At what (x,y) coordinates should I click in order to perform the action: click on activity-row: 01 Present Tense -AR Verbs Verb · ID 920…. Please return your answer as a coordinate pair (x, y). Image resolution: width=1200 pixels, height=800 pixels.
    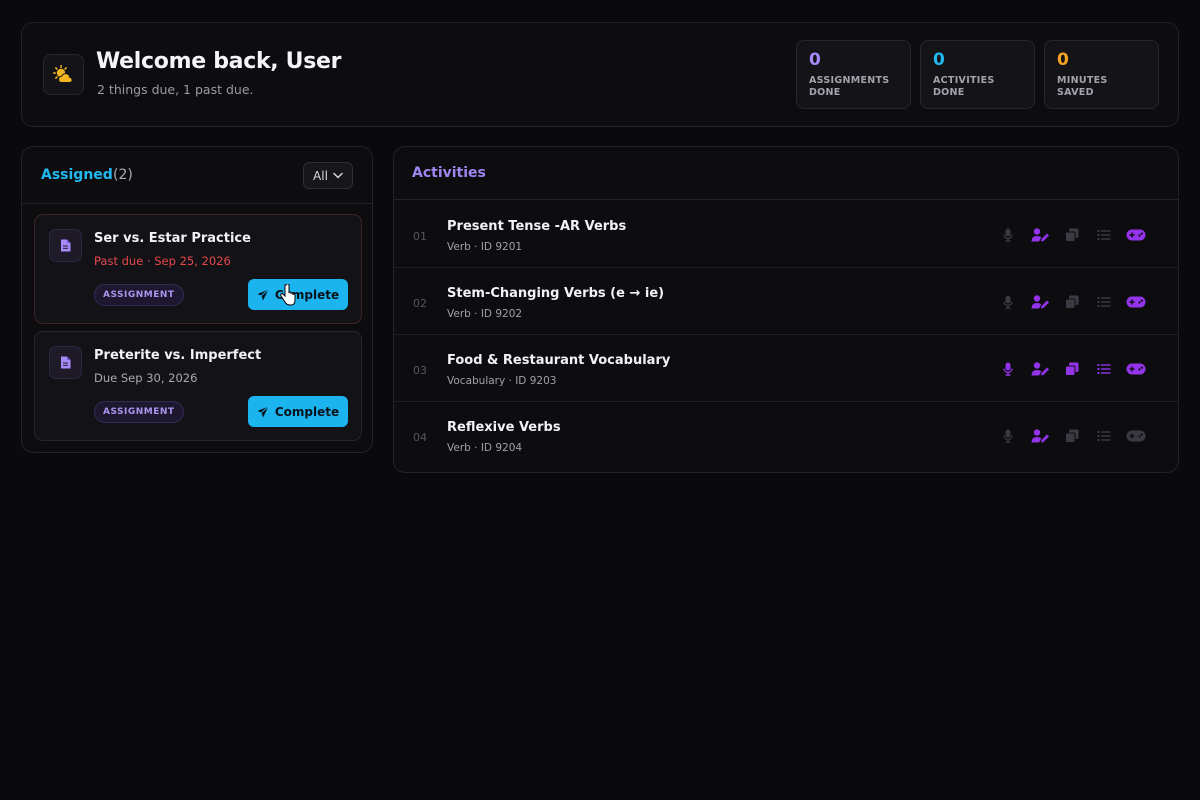
    Looking at the image, I should click on (786, 234).